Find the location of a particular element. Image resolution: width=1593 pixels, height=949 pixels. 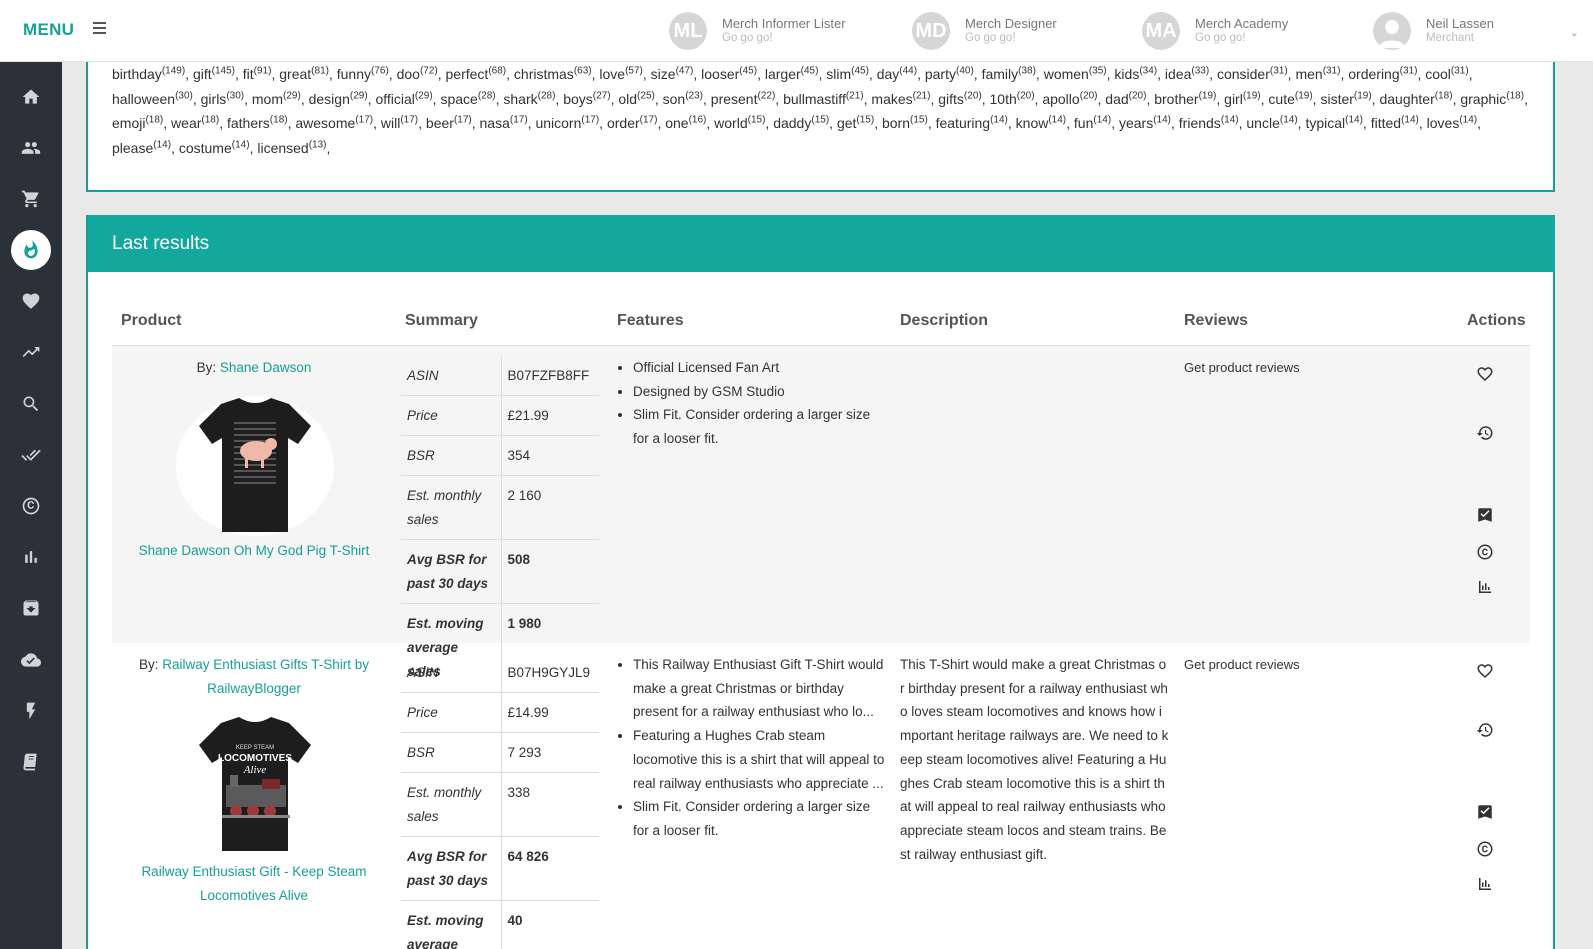

archive-icon is located at coordinates (31, 608).